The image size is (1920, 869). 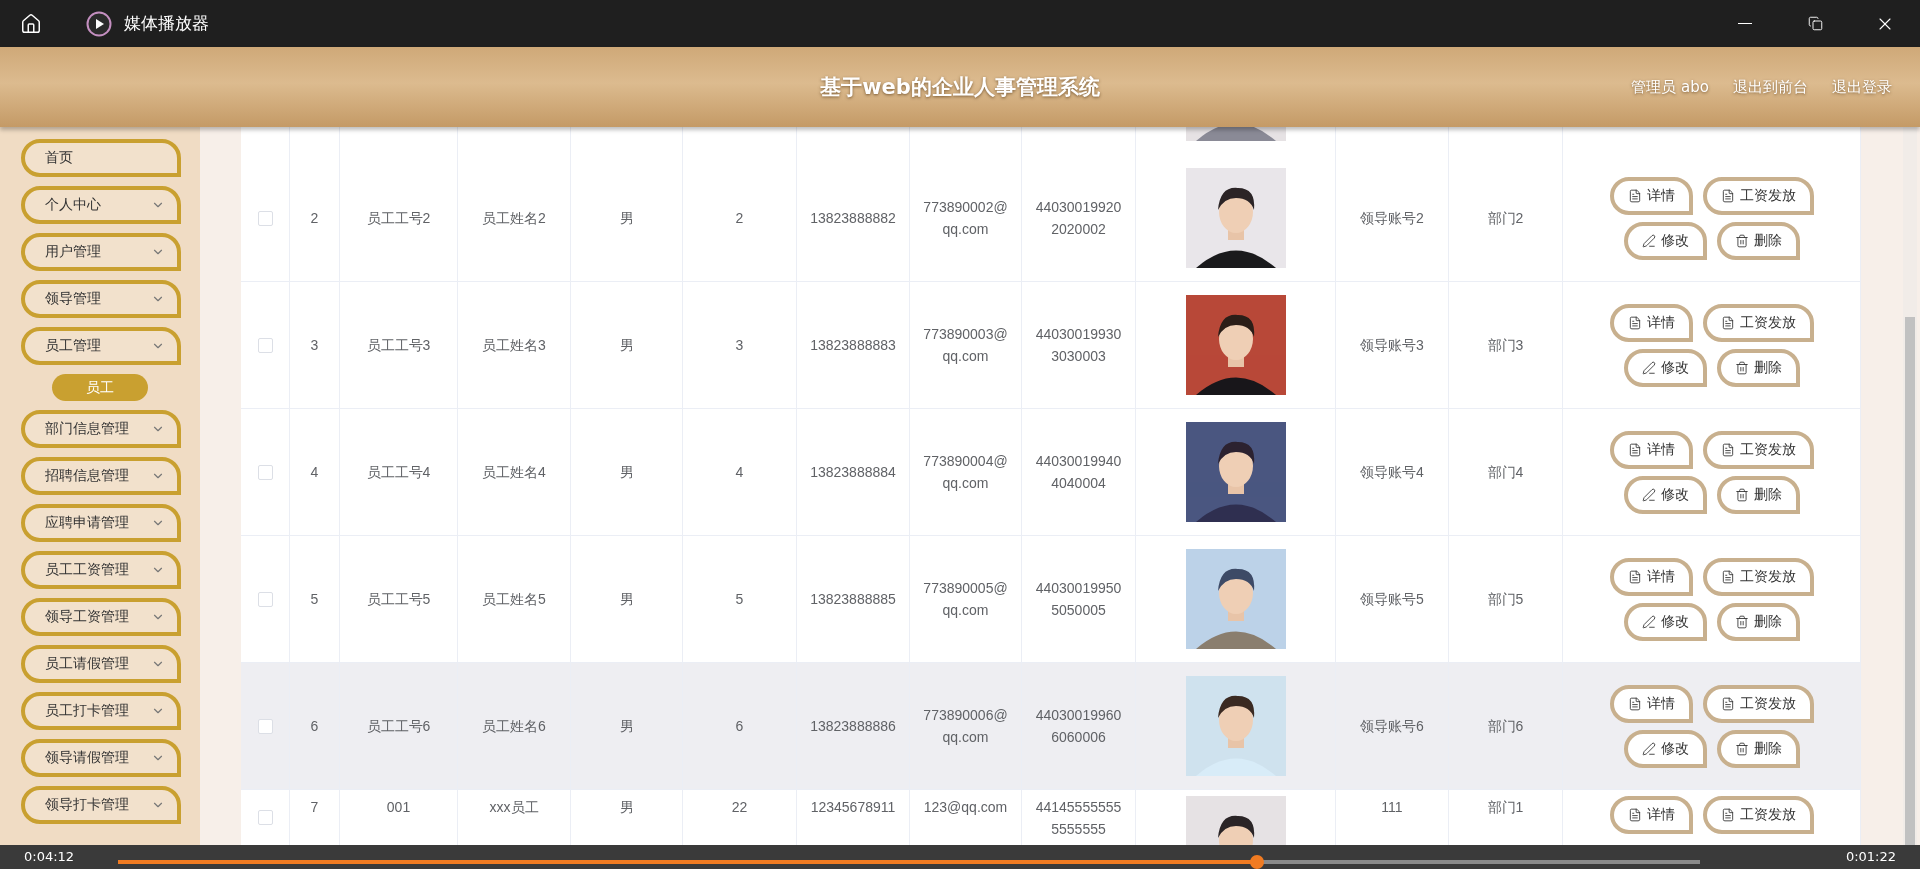 What do you see at coordinates (101, 664) in the screenshot?
I see `menu-item: 员工请假管理` at bounding box center [101, 664].